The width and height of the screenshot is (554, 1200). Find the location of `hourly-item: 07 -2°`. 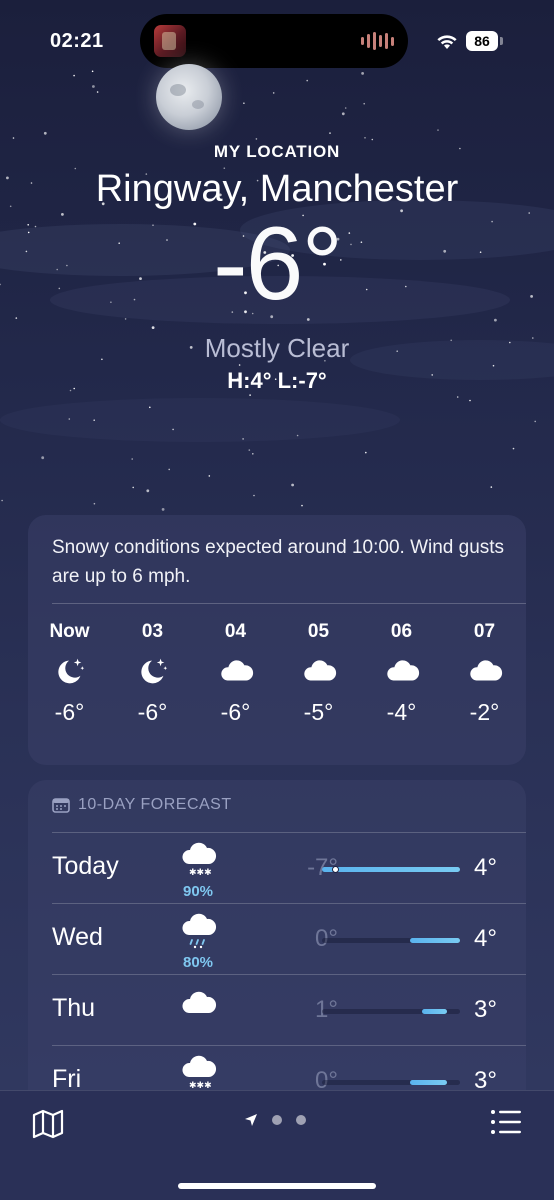

hourly-item: 07 -2° is located at coordinates (484, 673).